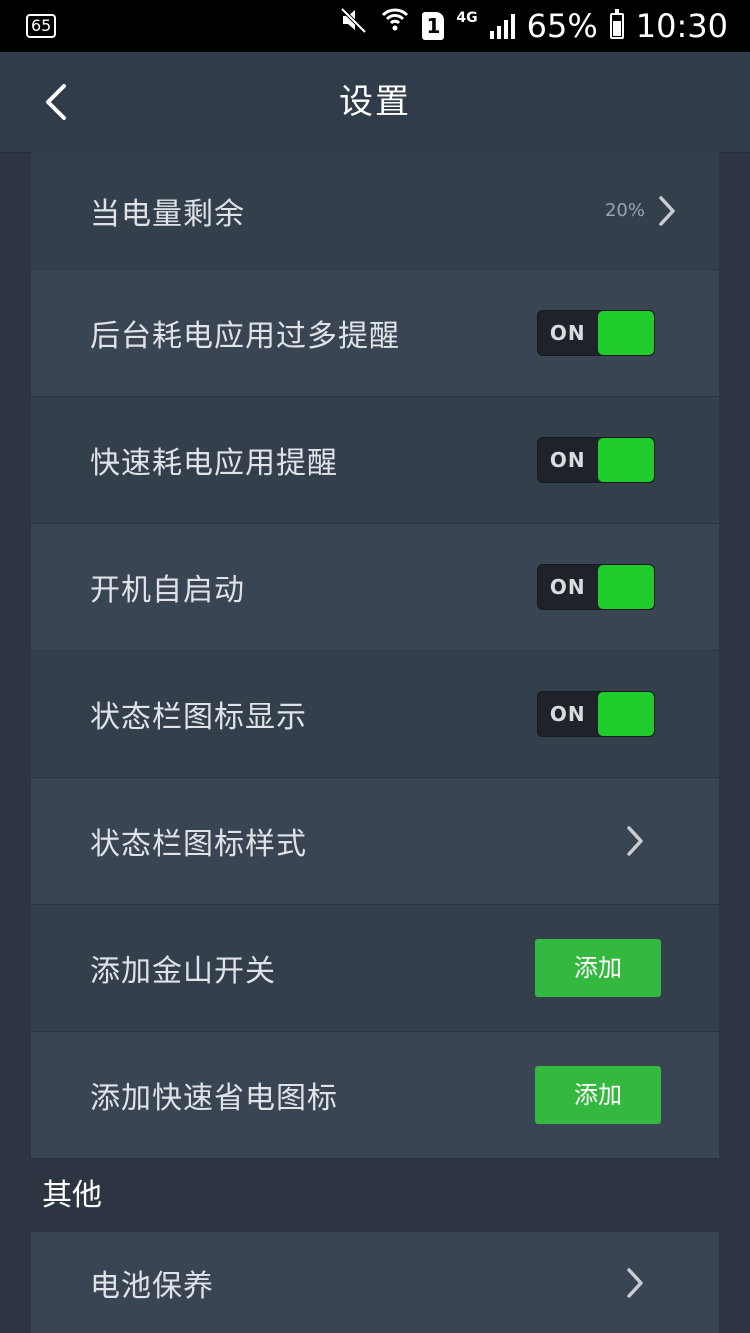  I want to click on setting-statusbar-icon-style: 状态栏图标样式, so click(375, 841).